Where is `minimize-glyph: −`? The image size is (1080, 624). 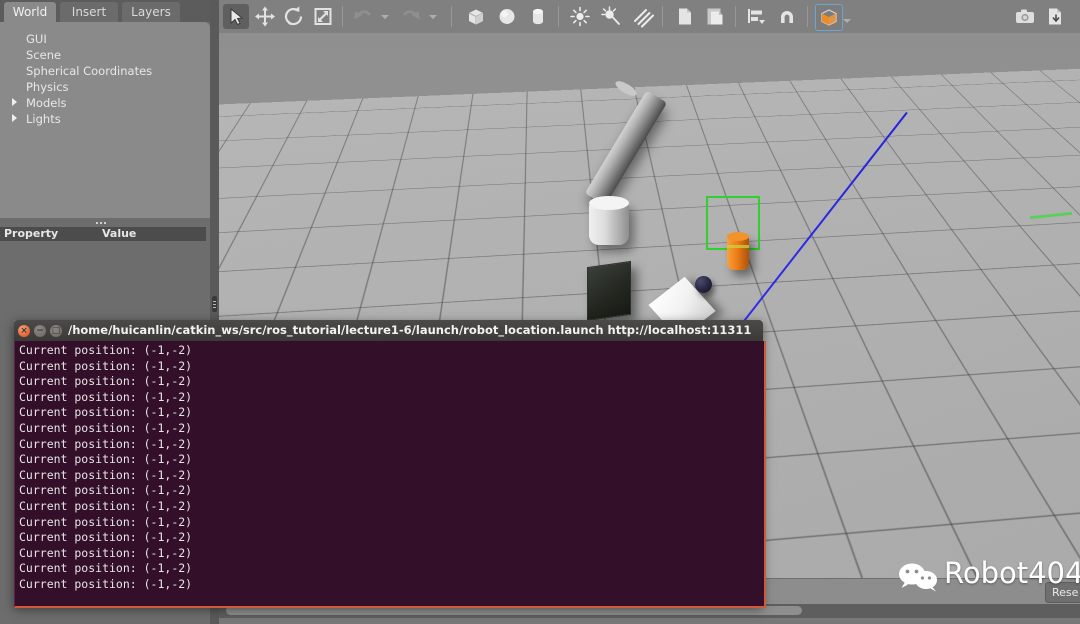 minimize-glyph: − is located at coordinates (40, 331).